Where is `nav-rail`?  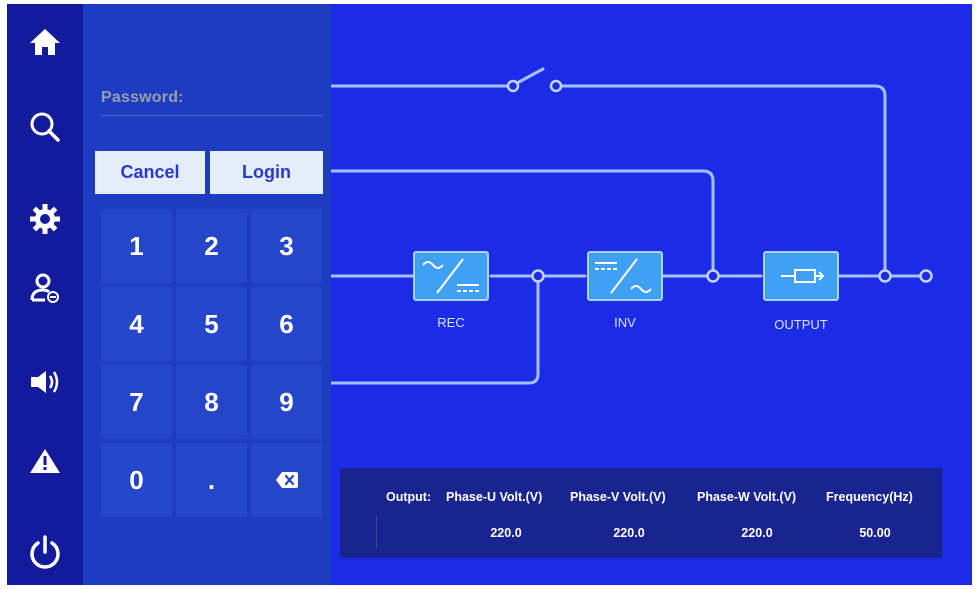 nav-rail is located at coordinates (45, 294).